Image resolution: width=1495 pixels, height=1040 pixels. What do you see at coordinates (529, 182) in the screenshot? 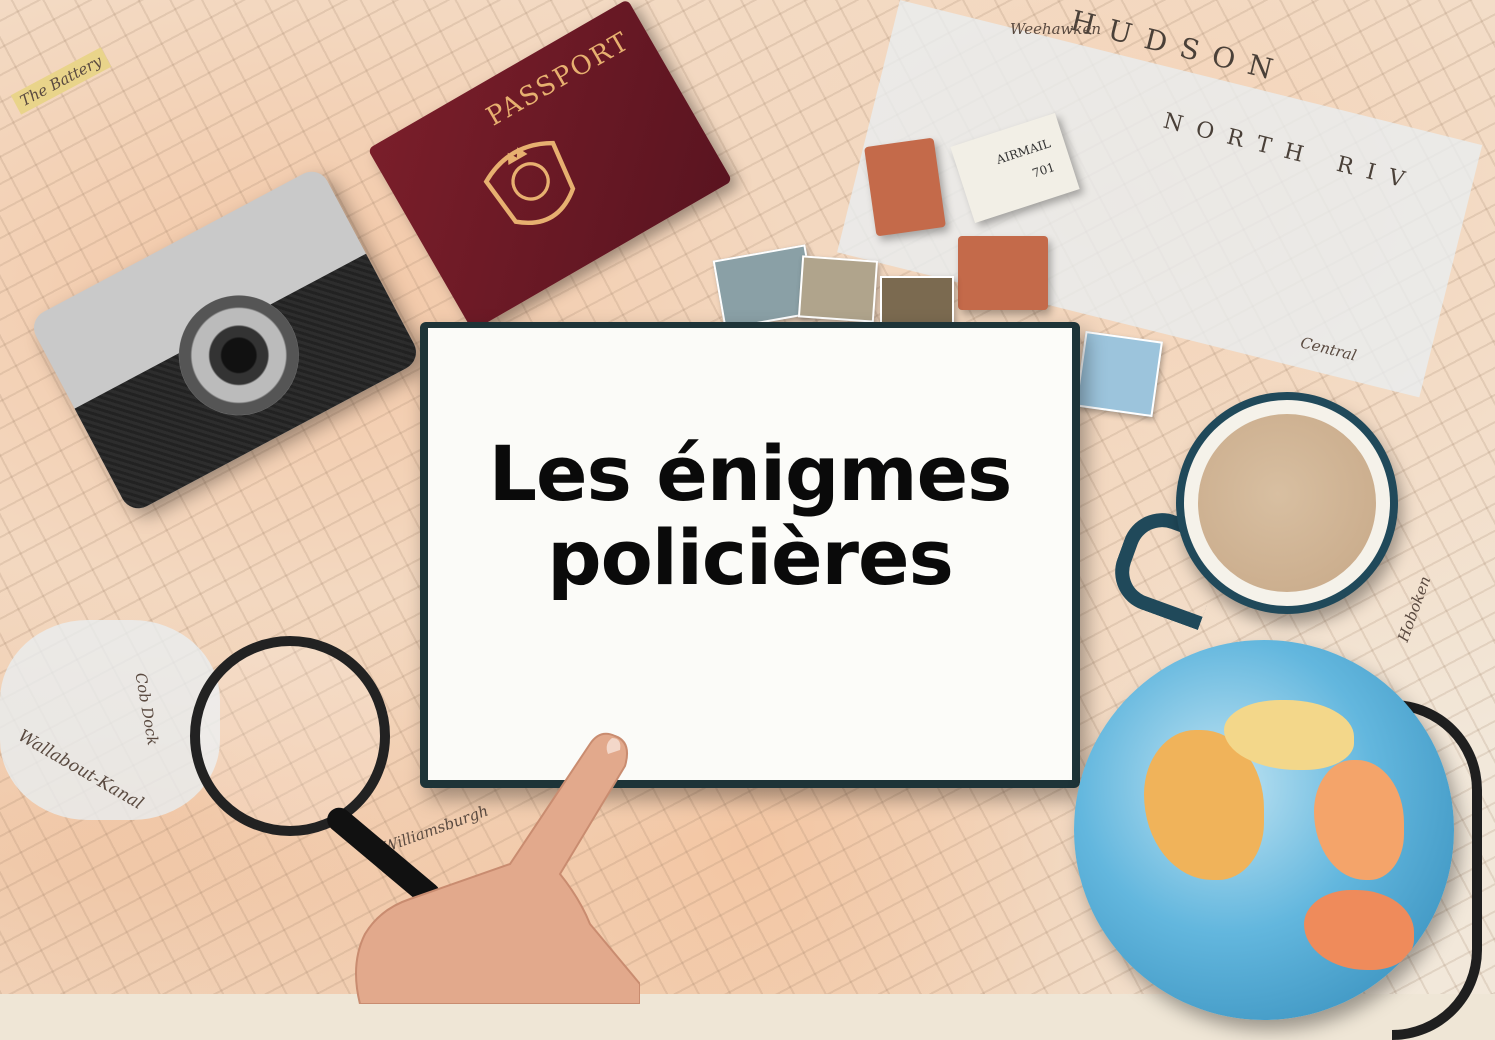
I see `passport-emblem-icon` at bounding box center [529, 182].